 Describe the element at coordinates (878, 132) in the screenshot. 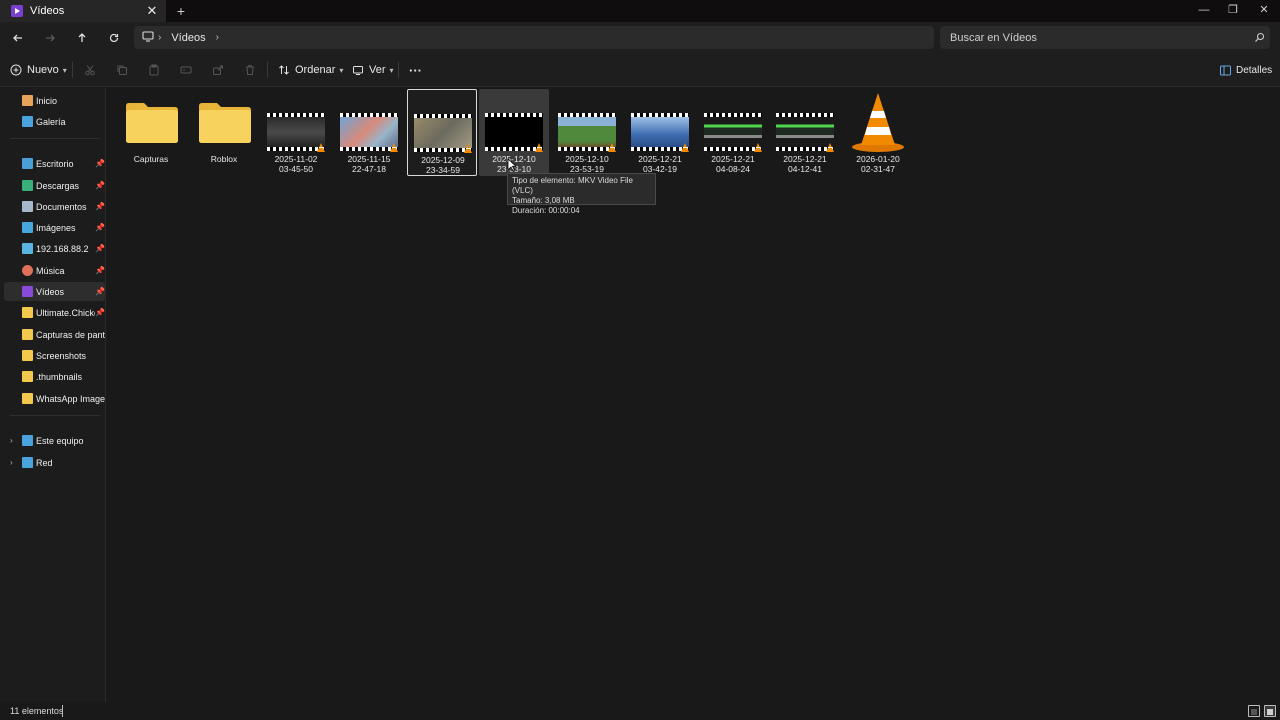

I see `vlc-file-item: 2026-01-20 02-31-47` at that location.